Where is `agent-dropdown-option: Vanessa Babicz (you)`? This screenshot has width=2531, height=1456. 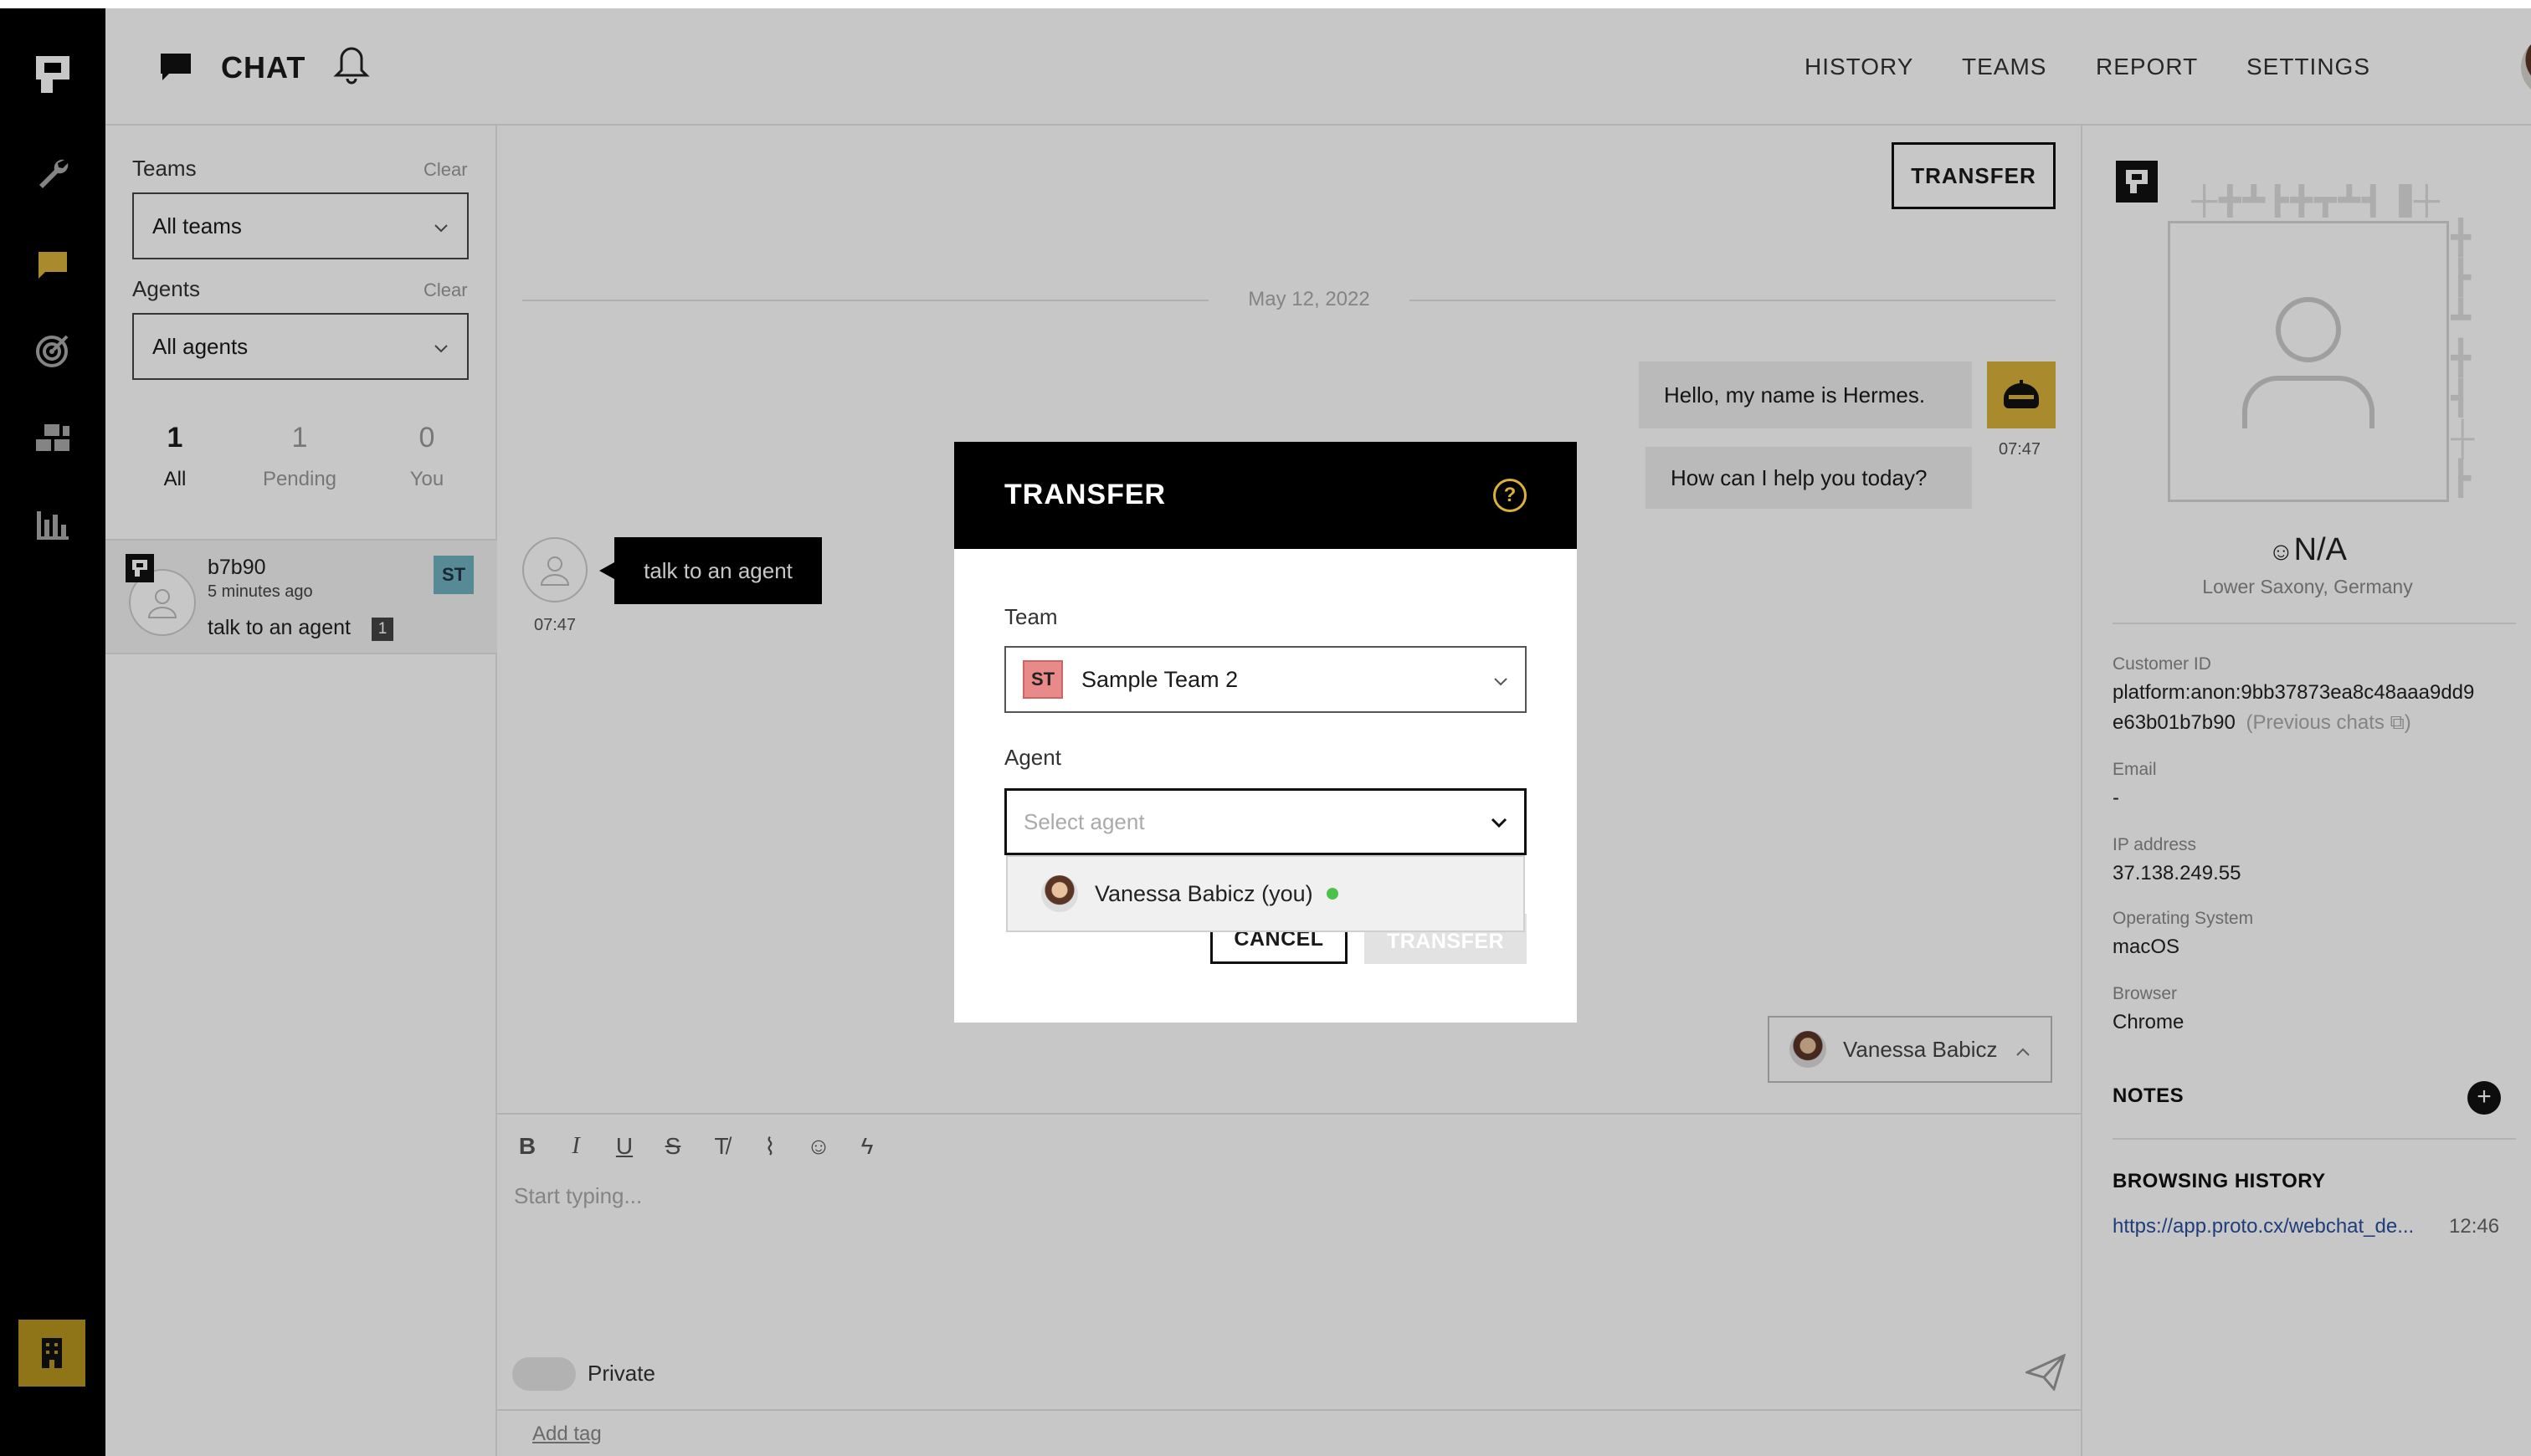
agent-dropdown-option: Vanessa Babicz (you) is located at coordinates (1265, 893).